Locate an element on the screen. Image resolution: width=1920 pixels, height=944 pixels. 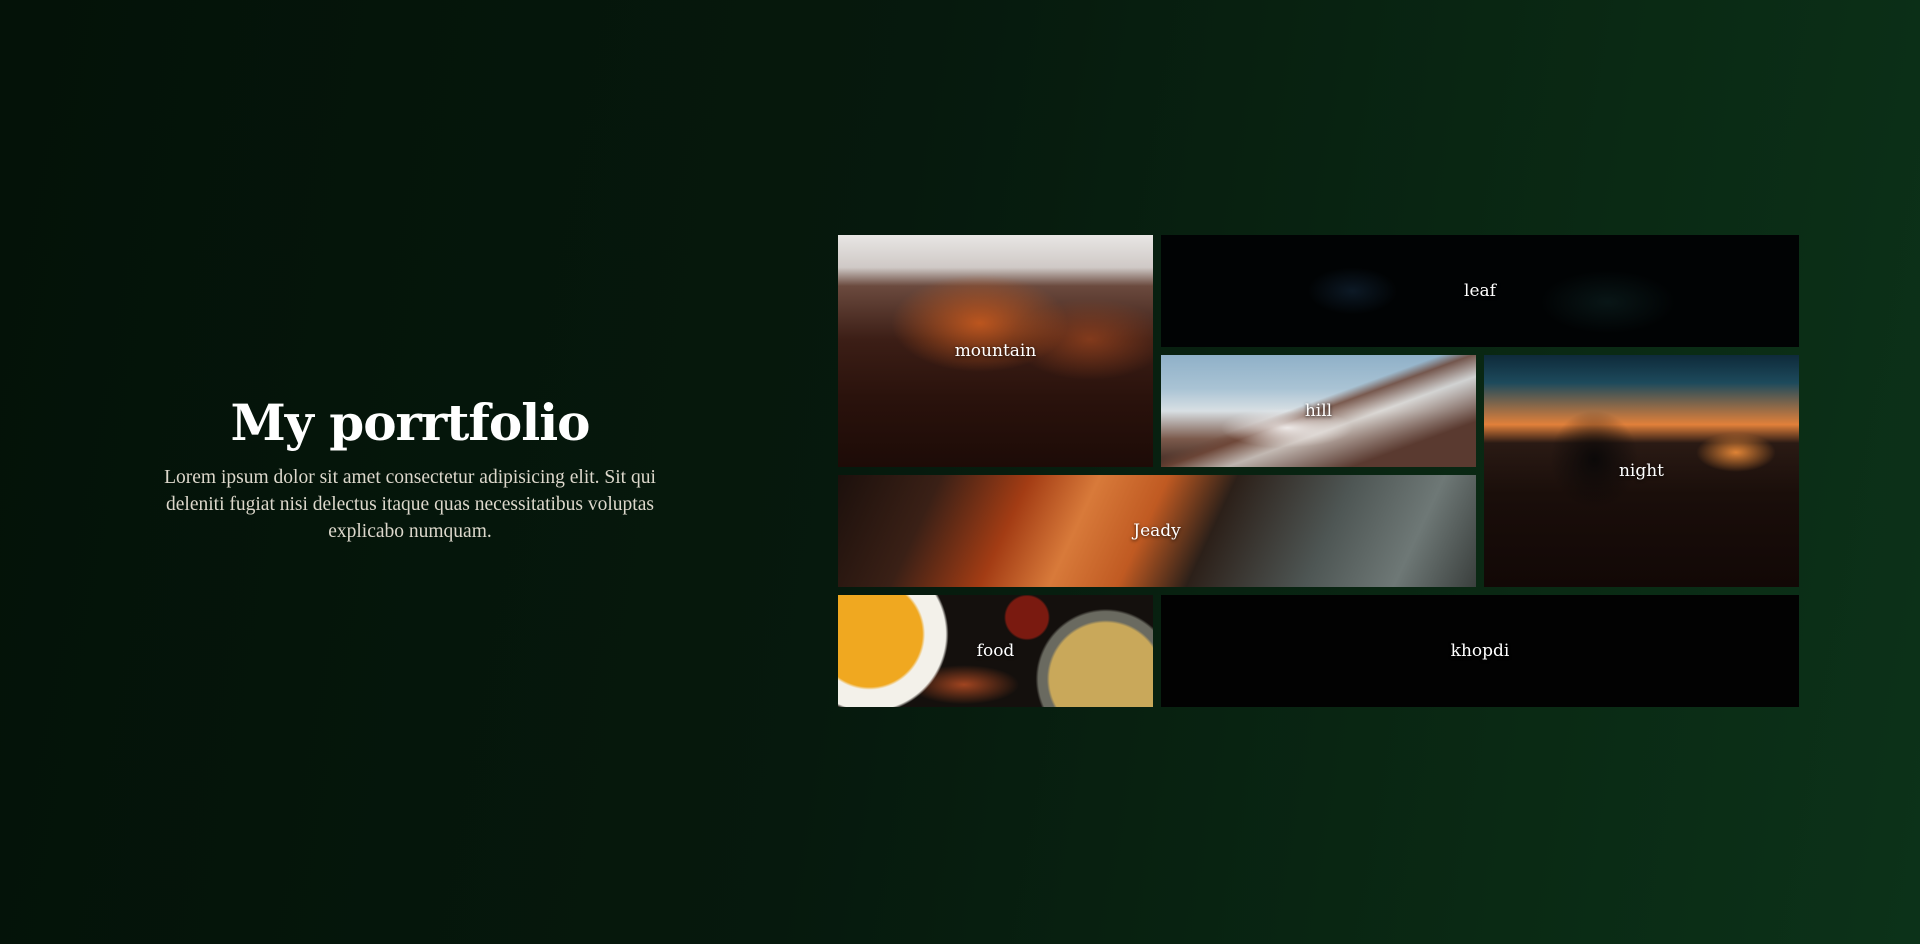
gallery-tile-food: food is located at coordinates (995, 651).